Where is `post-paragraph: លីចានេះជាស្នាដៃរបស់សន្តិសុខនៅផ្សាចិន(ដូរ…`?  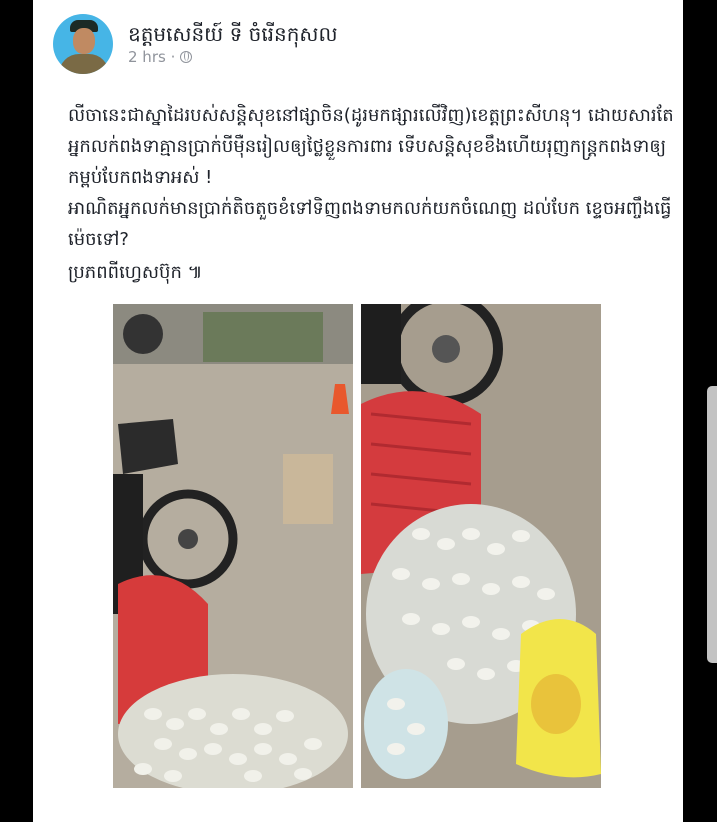 post-paragraph: លីចានេះជាស្នាដៃរបស់សន្តិសុខនៅផ្សាចិន(ដូរ… is located at coordinates (371, 146).